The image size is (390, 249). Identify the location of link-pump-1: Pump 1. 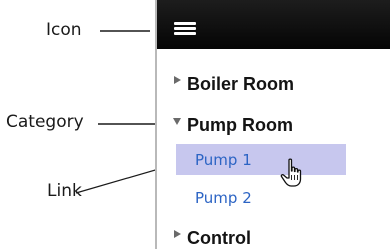
(261, 159).